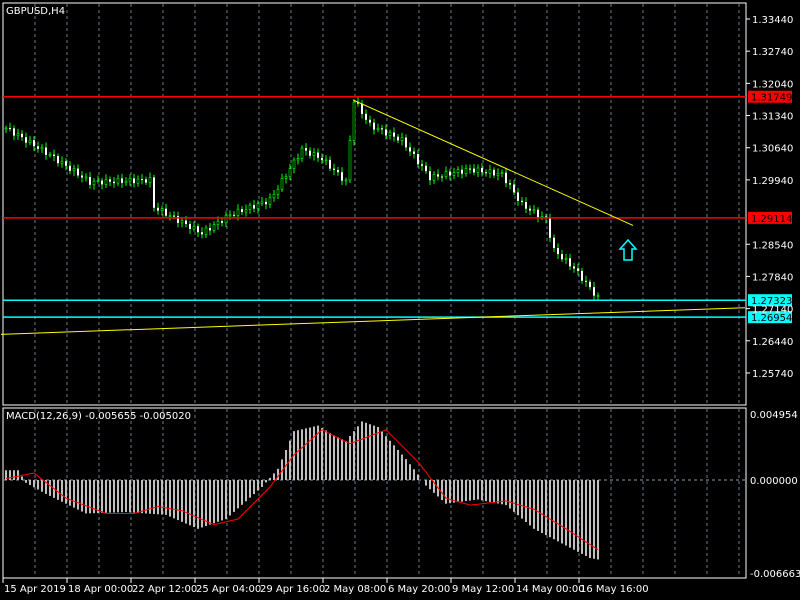 Image resolution: width=800 pixels, height=600 pixels. I want to click on time-tick-label: 22 Apr 12:00, so click(164, 589).